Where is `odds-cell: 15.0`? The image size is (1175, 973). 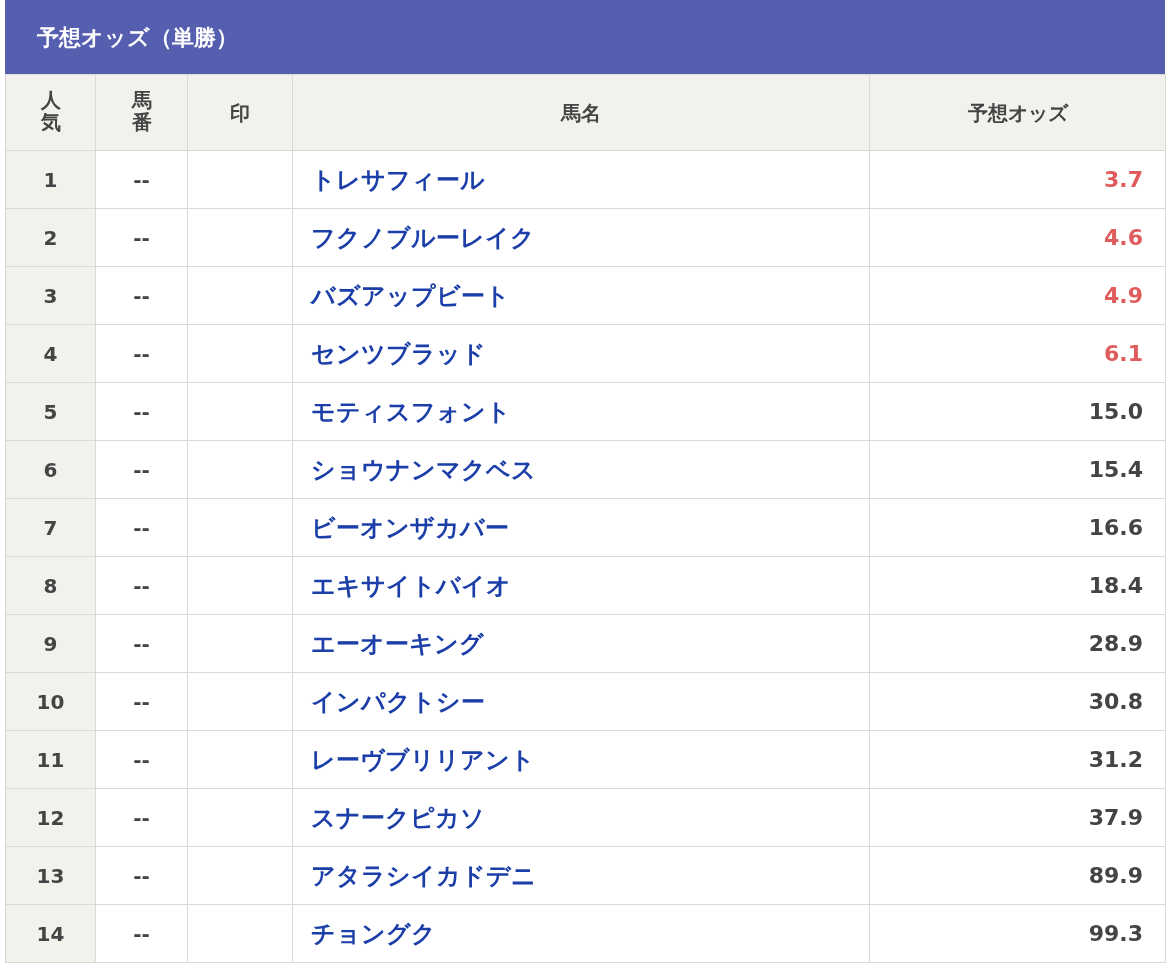 odds-cell: 15.0 is located at coordinates (1017, 411).